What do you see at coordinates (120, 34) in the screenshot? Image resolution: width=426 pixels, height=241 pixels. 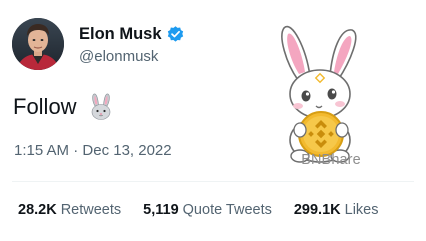 I see `display-name: Elon Musk` at bounding box center [120, 34].